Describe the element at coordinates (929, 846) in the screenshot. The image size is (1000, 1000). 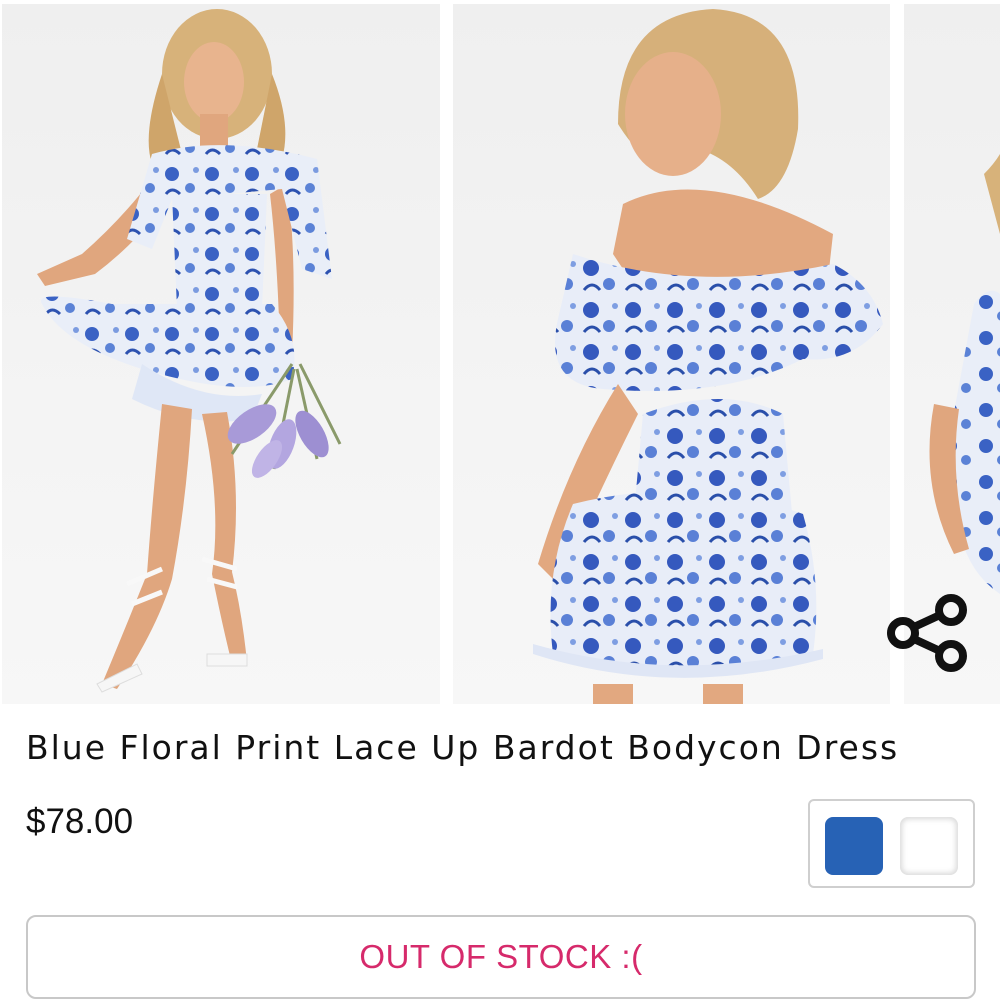
I see `swatch-white` at that location.